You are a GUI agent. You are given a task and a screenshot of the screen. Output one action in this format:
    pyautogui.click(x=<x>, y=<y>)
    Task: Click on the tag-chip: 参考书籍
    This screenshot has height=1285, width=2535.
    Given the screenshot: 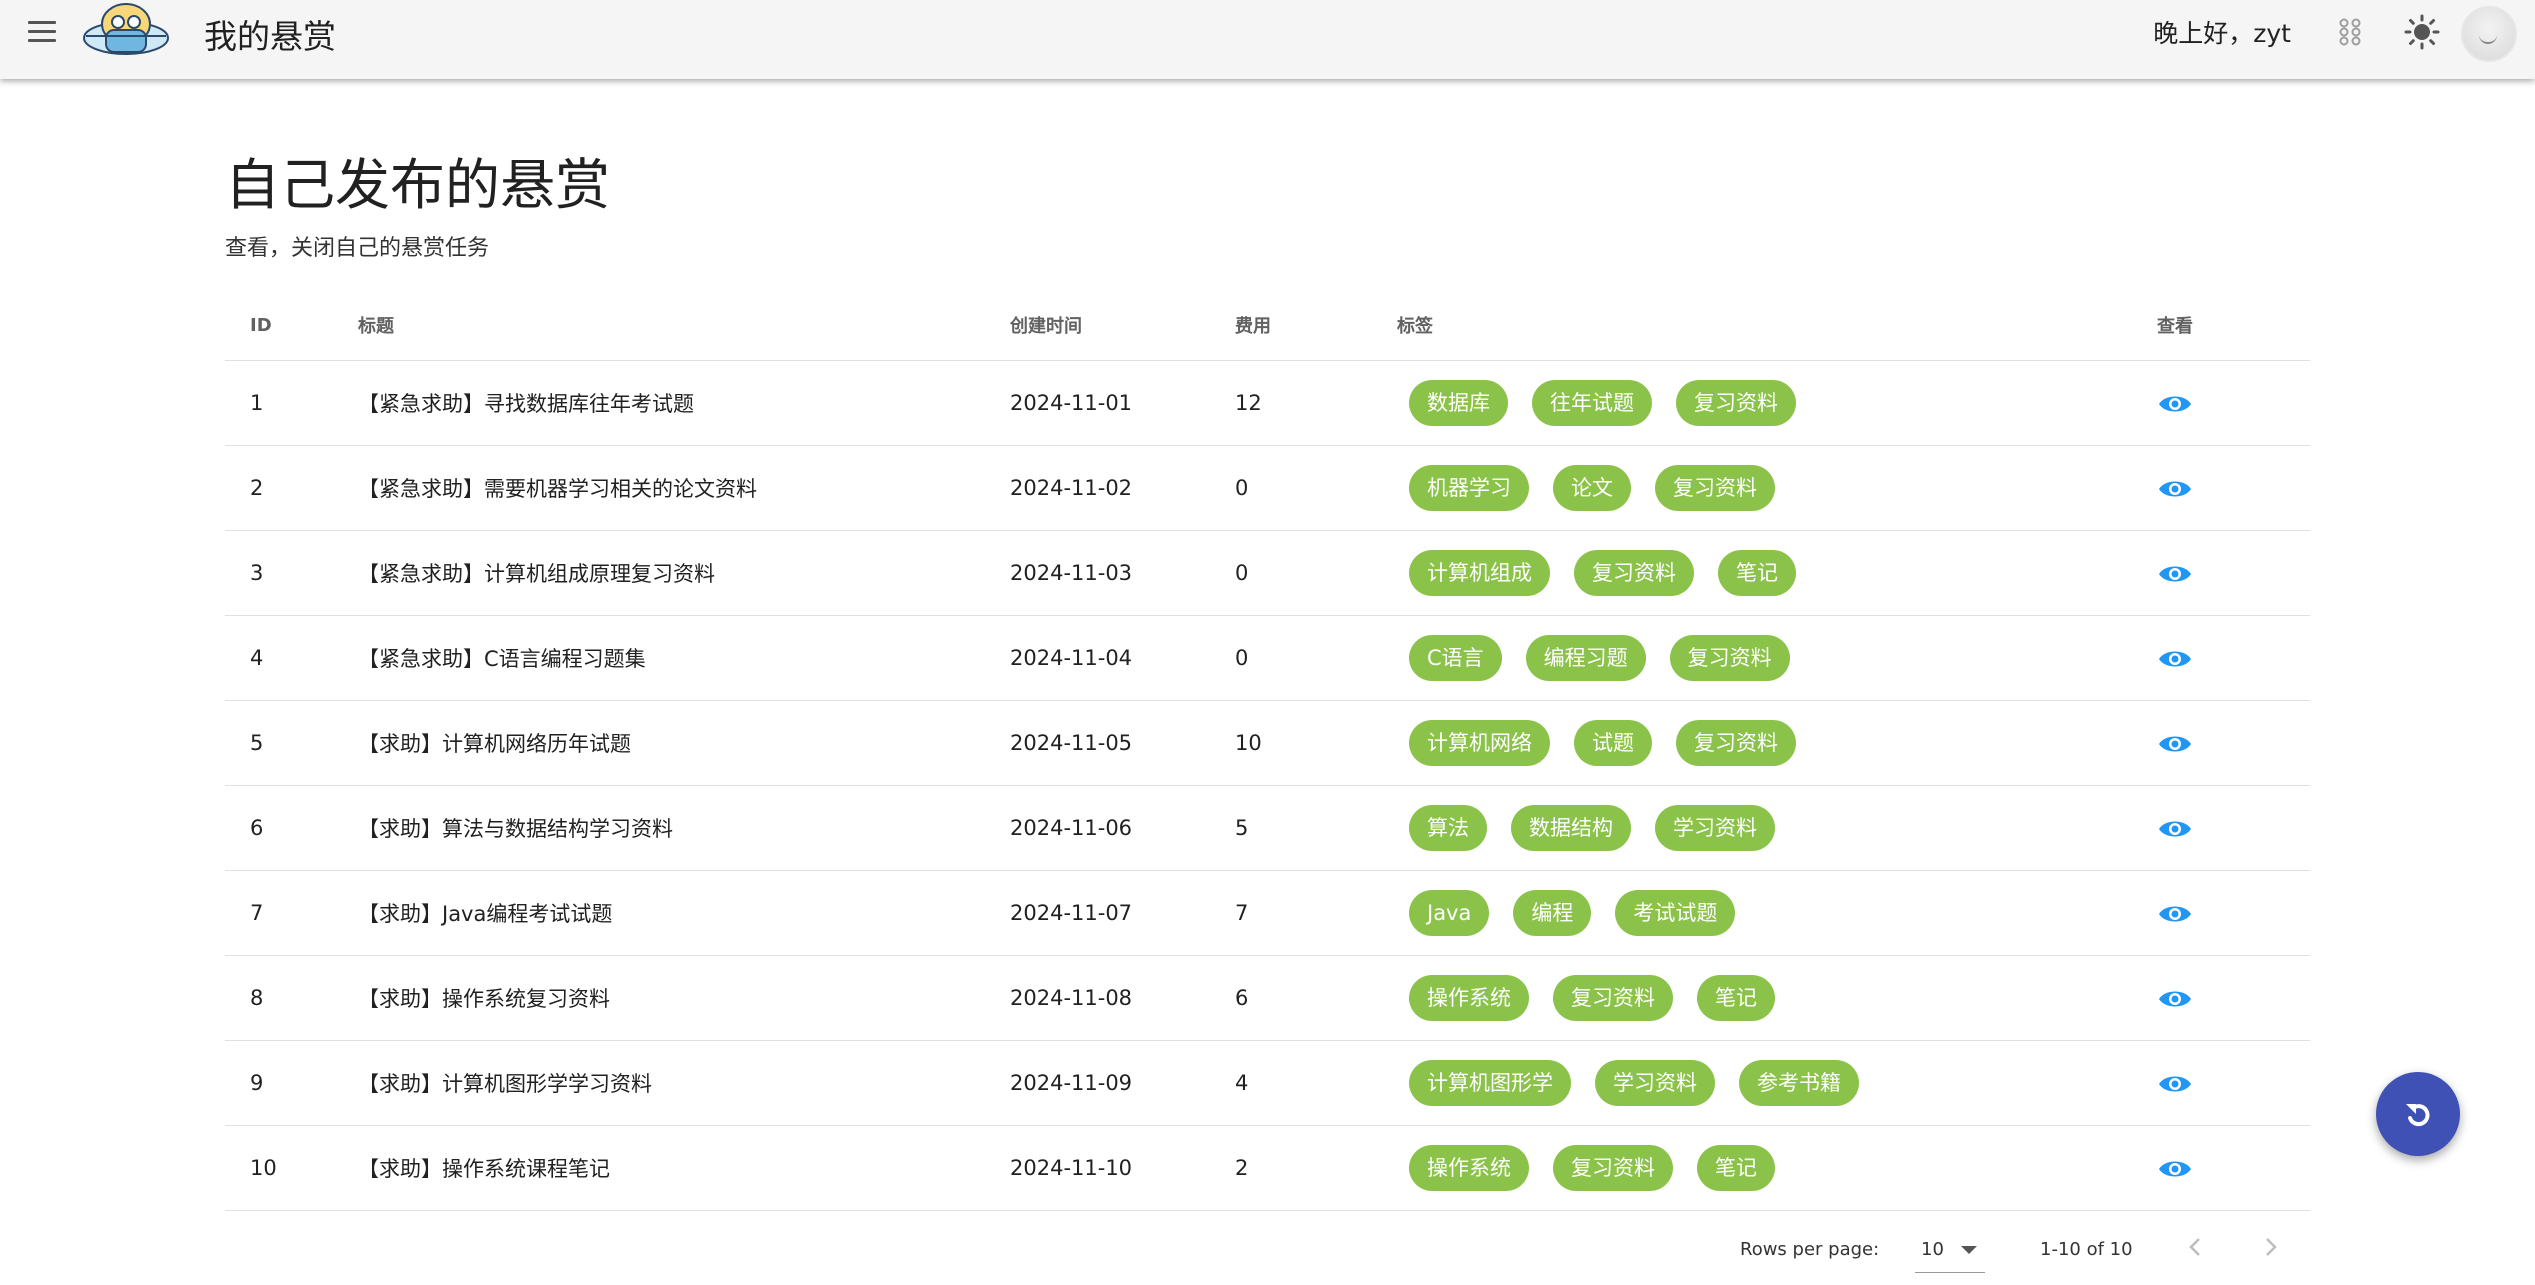 What is the action you would take?
    pyautogui.click(x=1799, y=1083)
    